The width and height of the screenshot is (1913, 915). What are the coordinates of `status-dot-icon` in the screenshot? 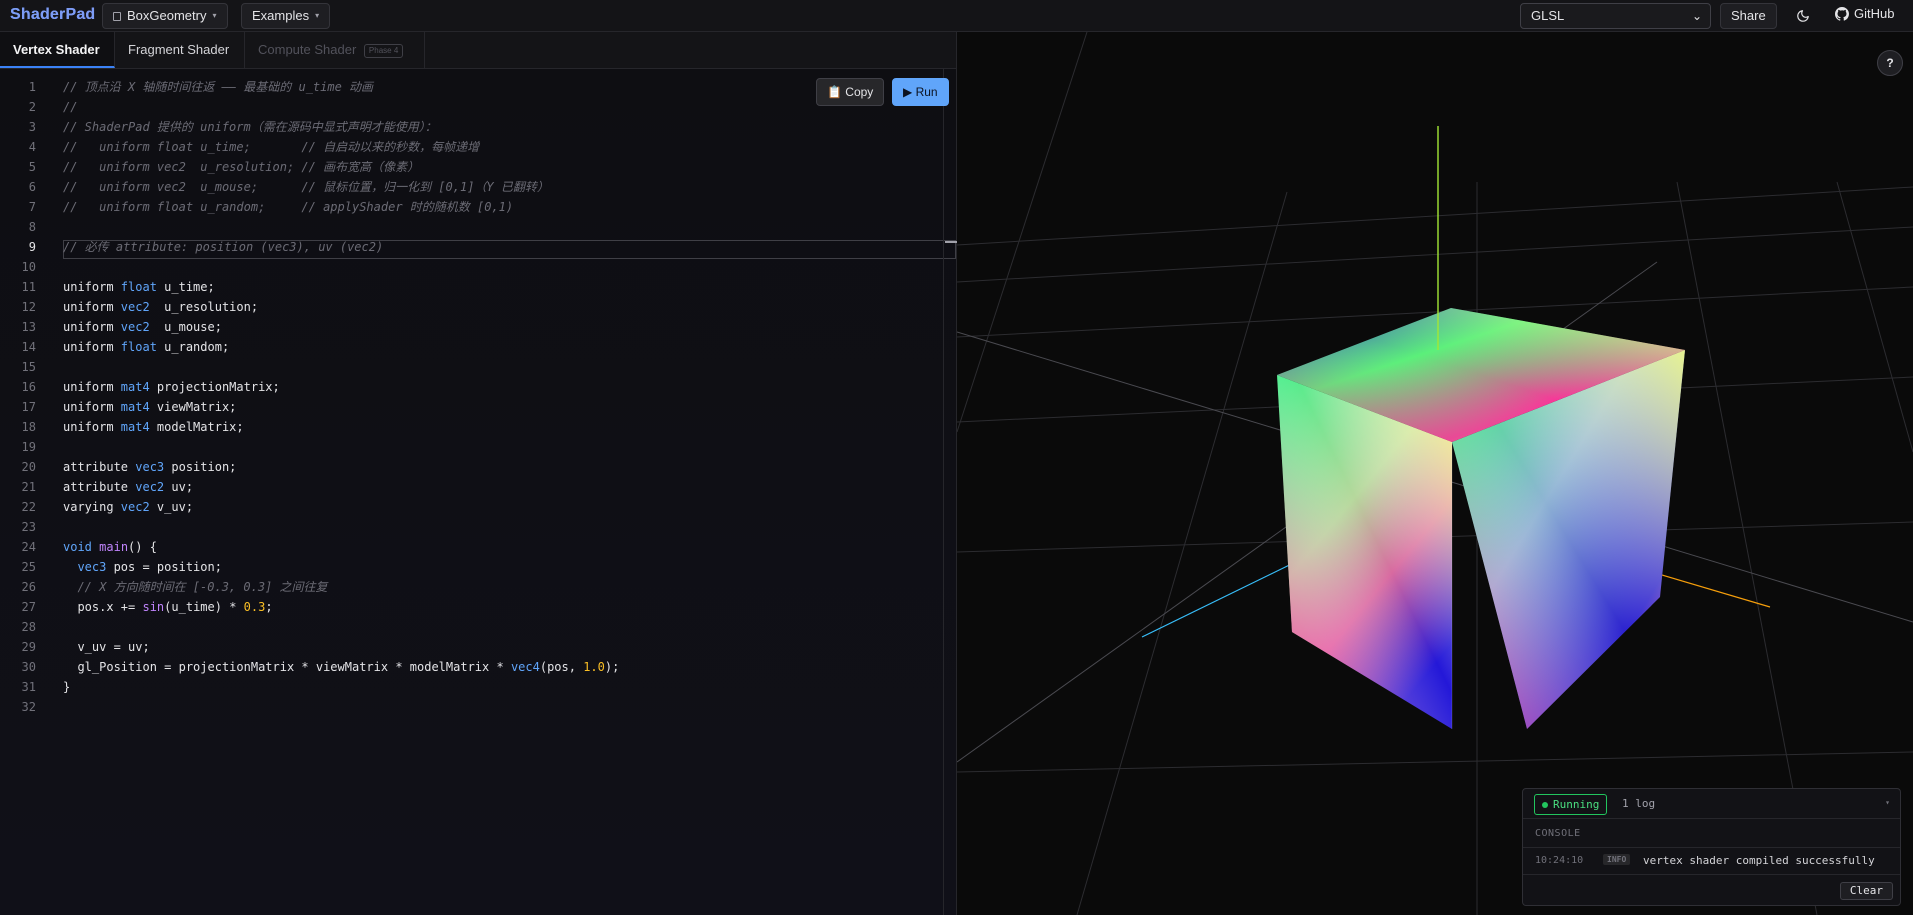 It's located at (1545, 804).